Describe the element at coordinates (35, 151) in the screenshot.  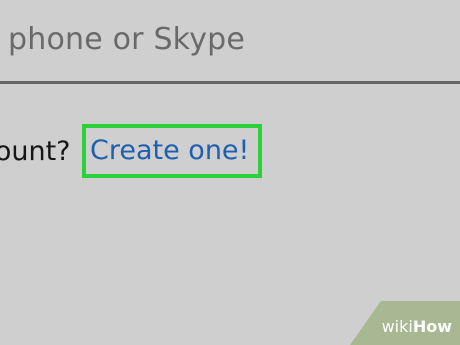
I see `account-prompt-text: count?` at that location.